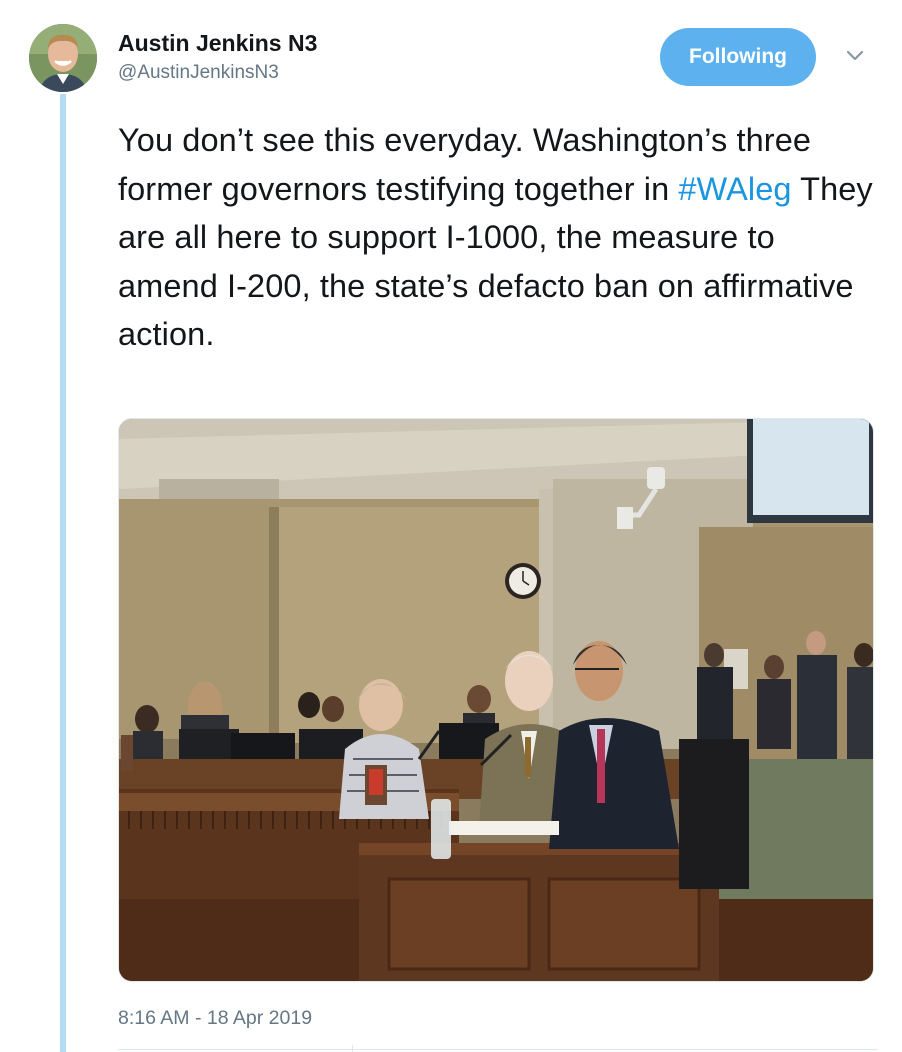  What do you see at coordinates (198, 73) in the screenshot?
I see `author-handle: @AustinJenkinsN3` at bounding box center [198, 73].